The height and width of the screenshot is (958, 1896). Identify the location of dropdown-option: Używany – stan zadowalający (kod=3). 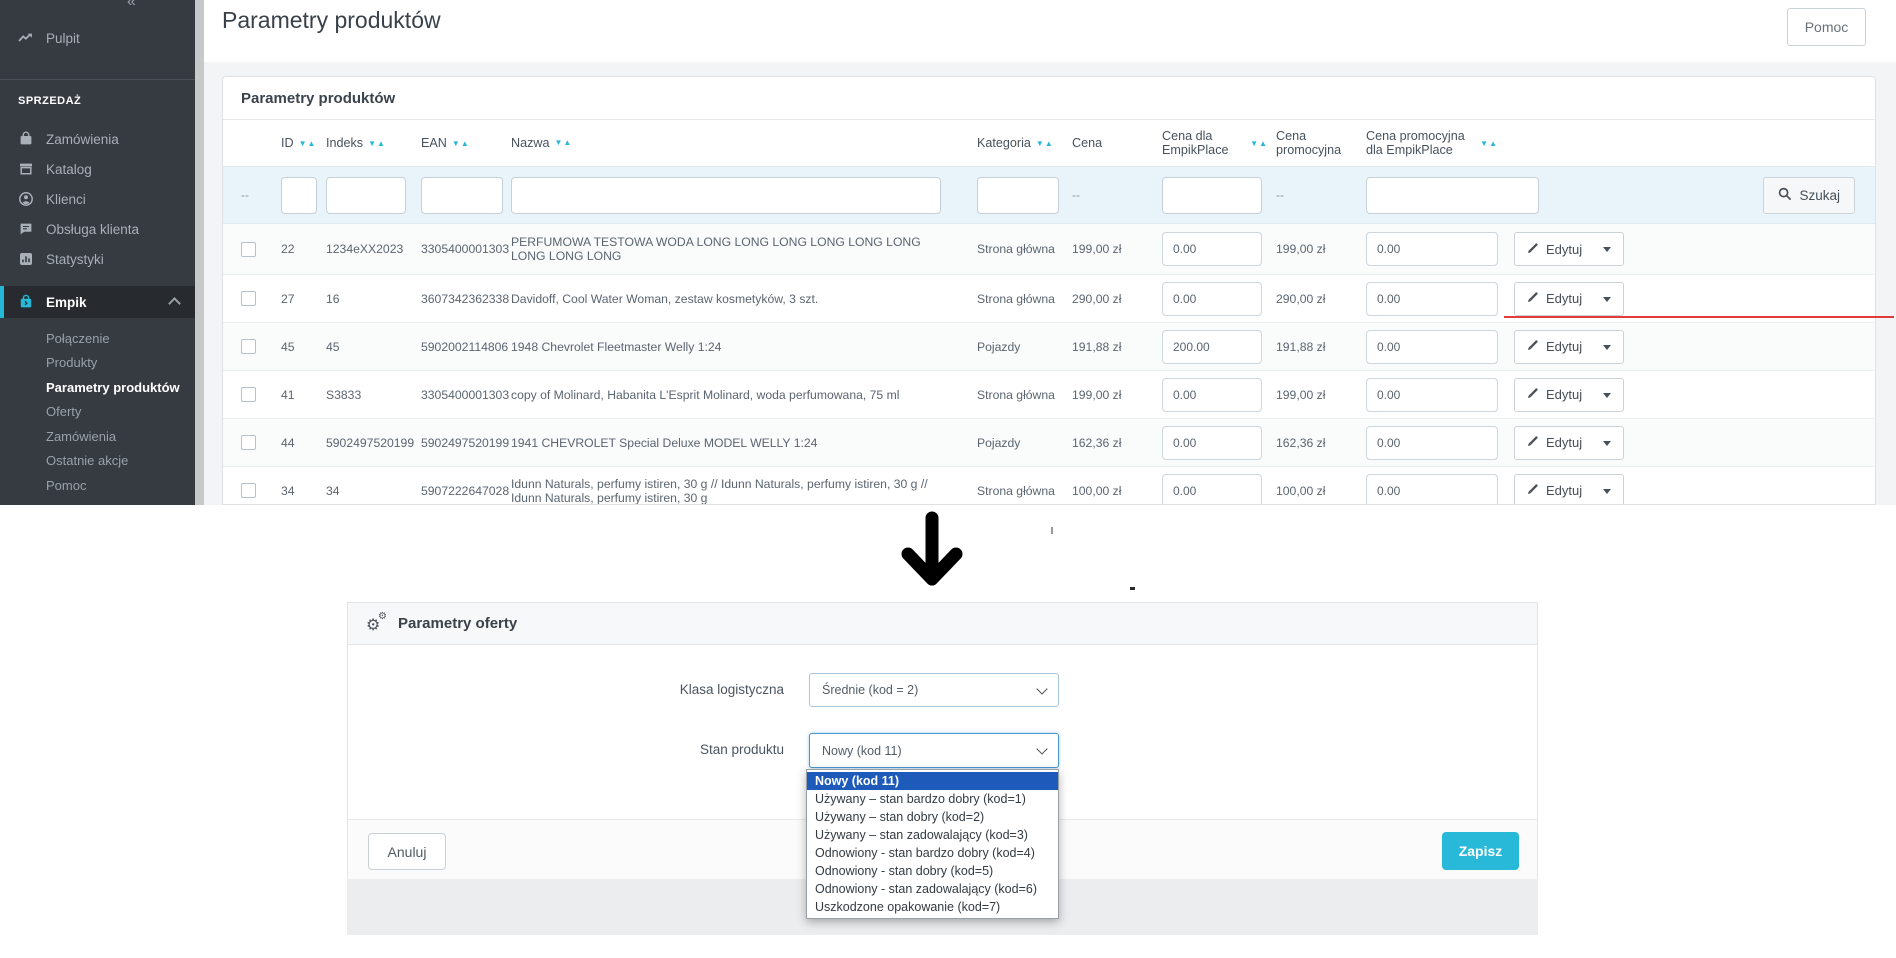
(932, 835).